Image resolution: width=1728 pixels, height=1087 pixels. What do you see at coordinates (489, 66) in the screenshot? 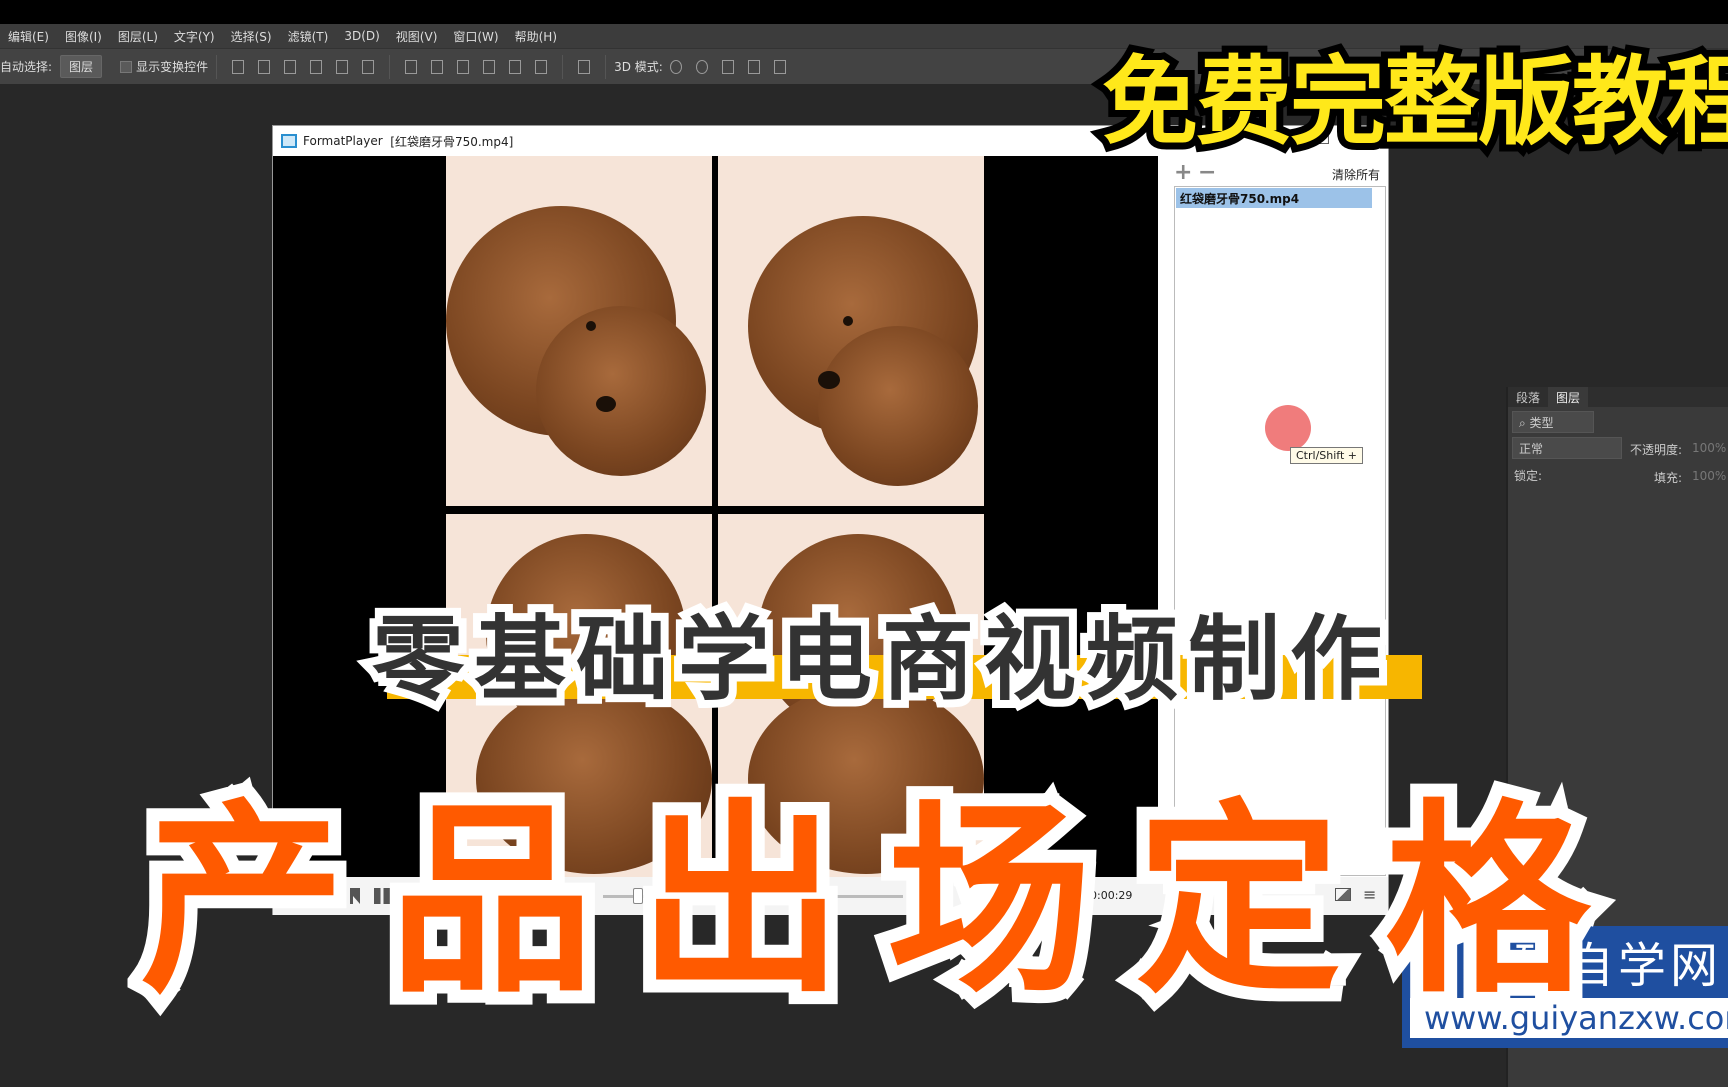
I see `distribute-left-icon` at bounding box center [489, 66].